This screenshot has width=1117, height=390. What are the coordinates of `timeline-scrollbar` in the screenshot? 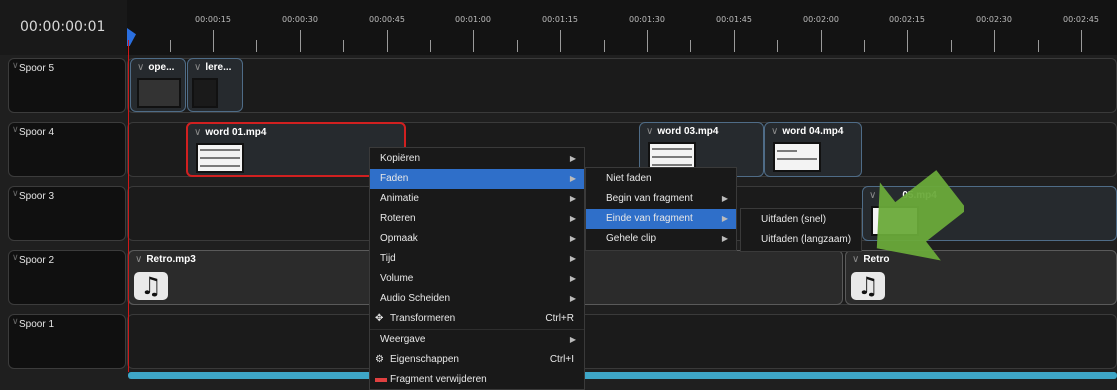 It's located at (622, 375).